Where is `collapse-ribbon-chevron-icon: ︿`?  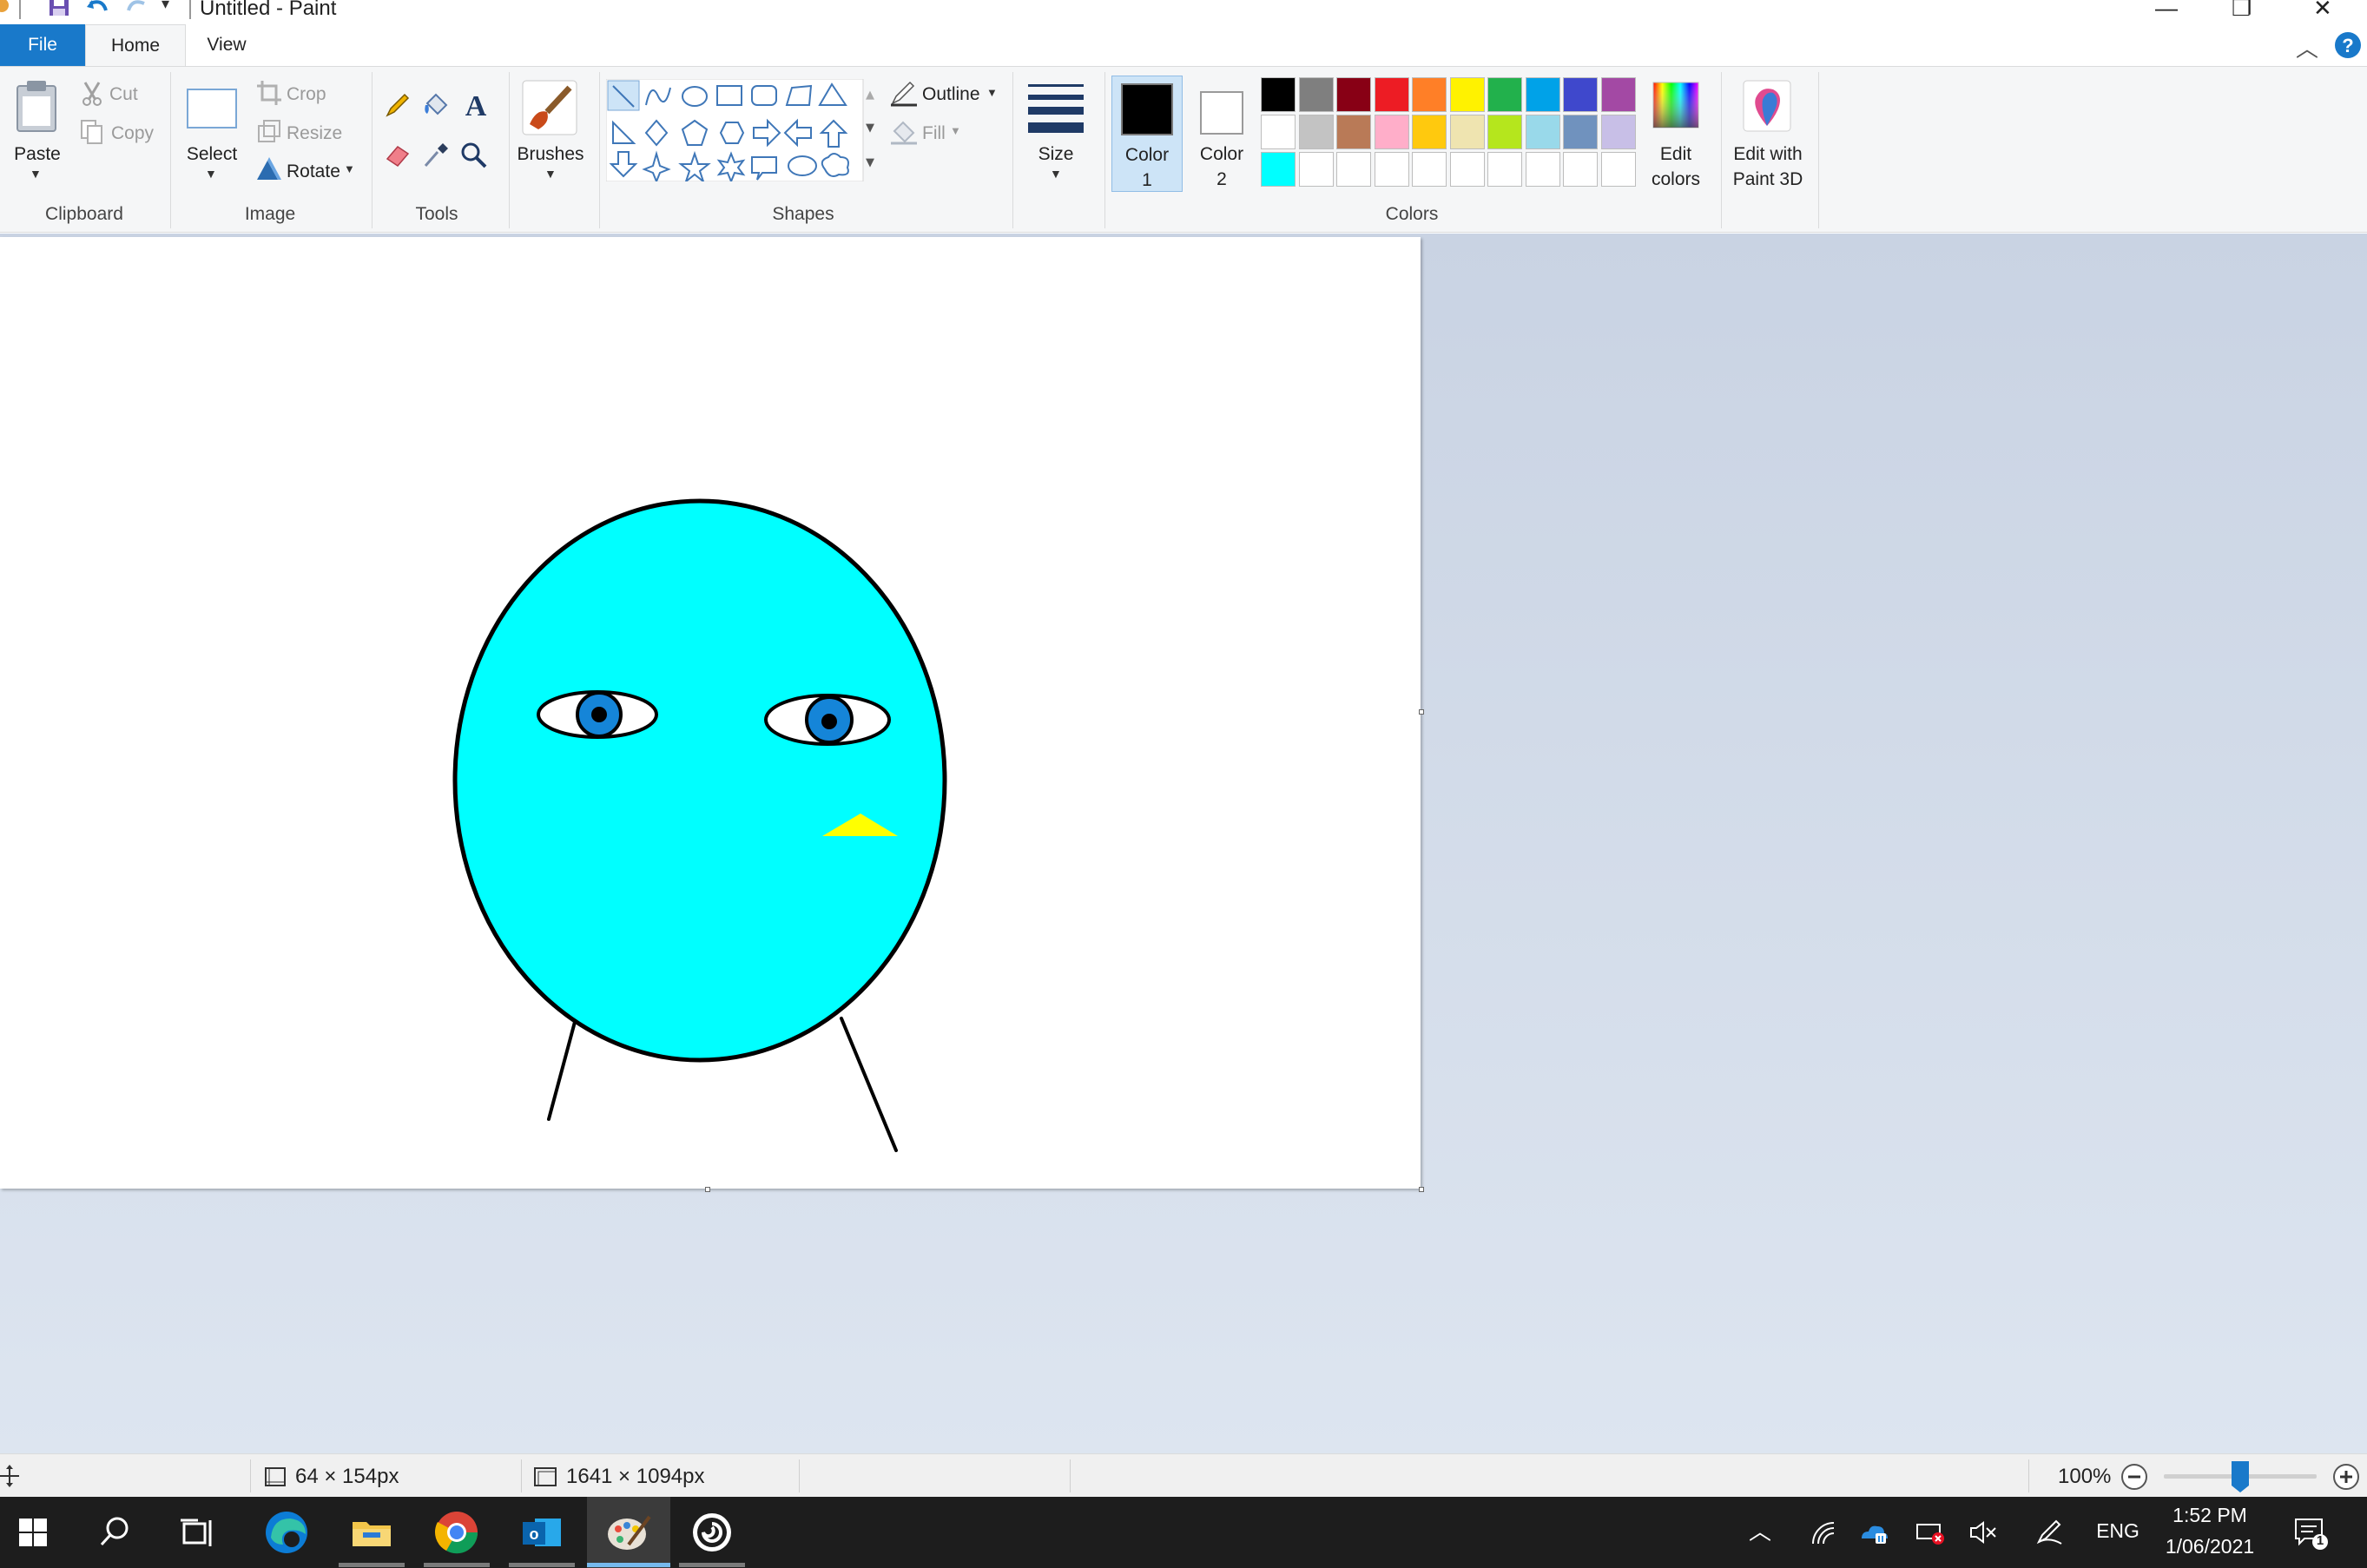 collapse-ribbon-chevron-icon: ︿ is located at coordinates (2307, 47).